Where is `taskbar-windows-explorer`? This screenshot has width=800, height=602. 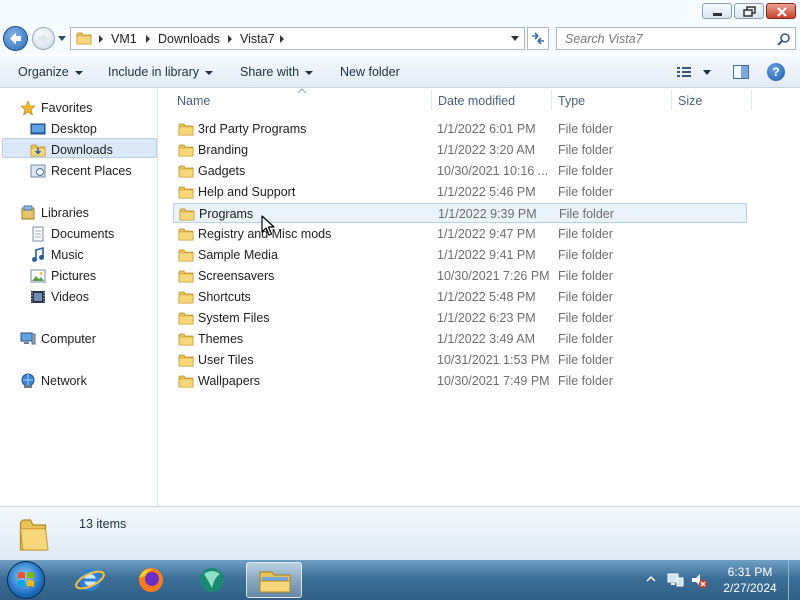
taskbar-windows-explorer is located at coordinates (274, 580).